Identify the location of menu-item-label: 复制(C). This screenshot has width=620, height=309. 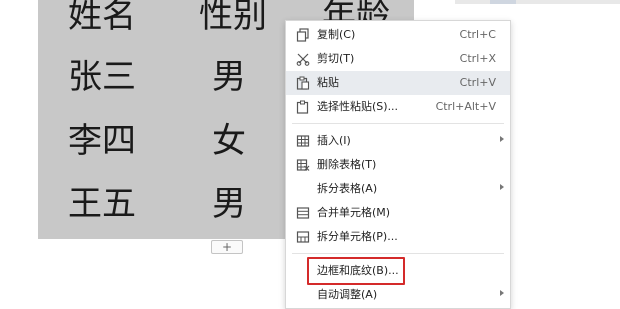
(336, 34).